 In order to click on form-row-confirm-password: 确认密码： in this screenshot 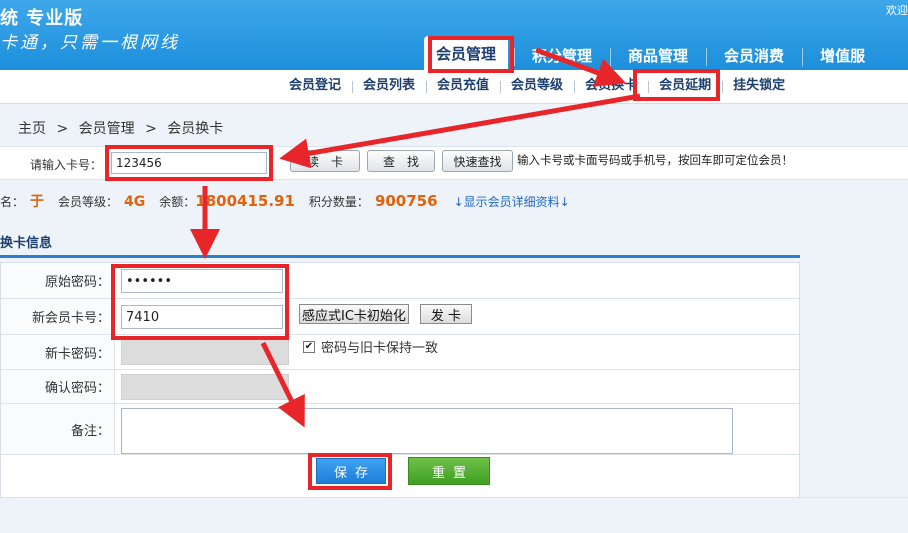, I will do `click(400, 387)`.